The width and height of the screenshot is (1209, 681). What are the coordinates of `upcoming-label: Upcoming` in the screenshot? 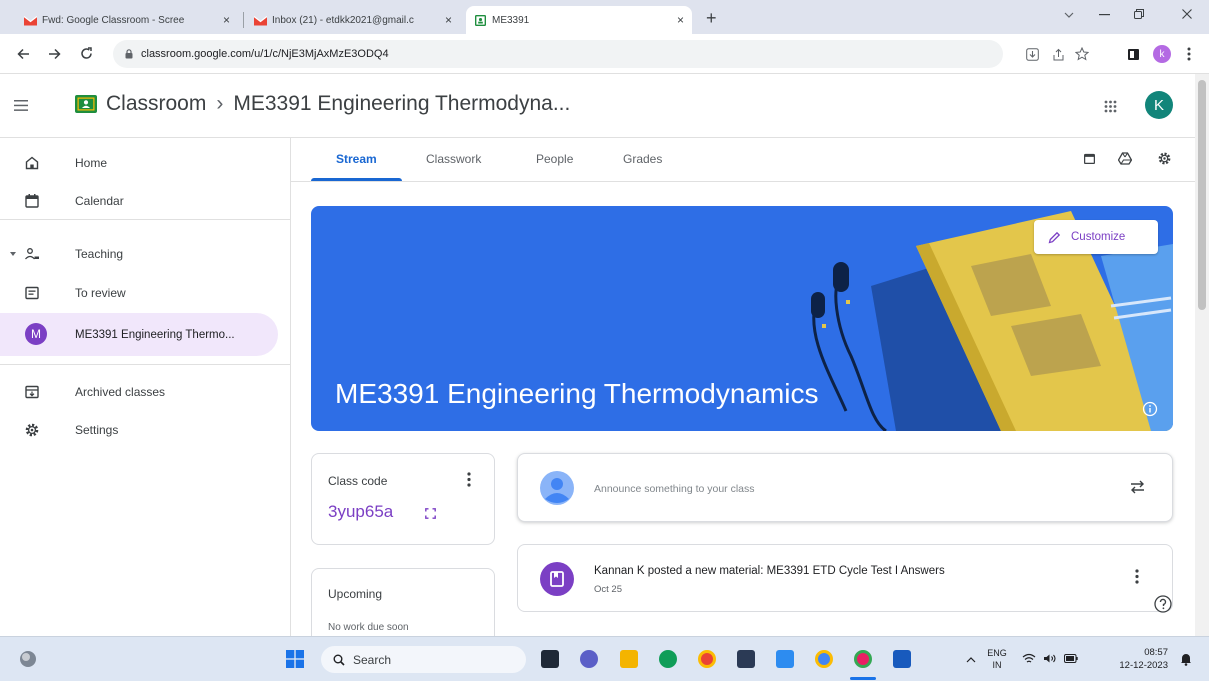 It's located at (355, 594).